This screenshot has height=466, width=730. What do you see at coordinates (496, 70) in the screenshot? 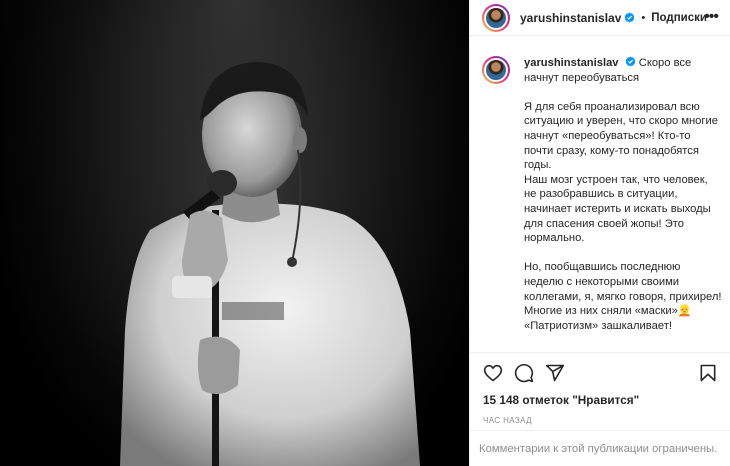
I see `caption-author-avatar` at bounding box center [496, 70].